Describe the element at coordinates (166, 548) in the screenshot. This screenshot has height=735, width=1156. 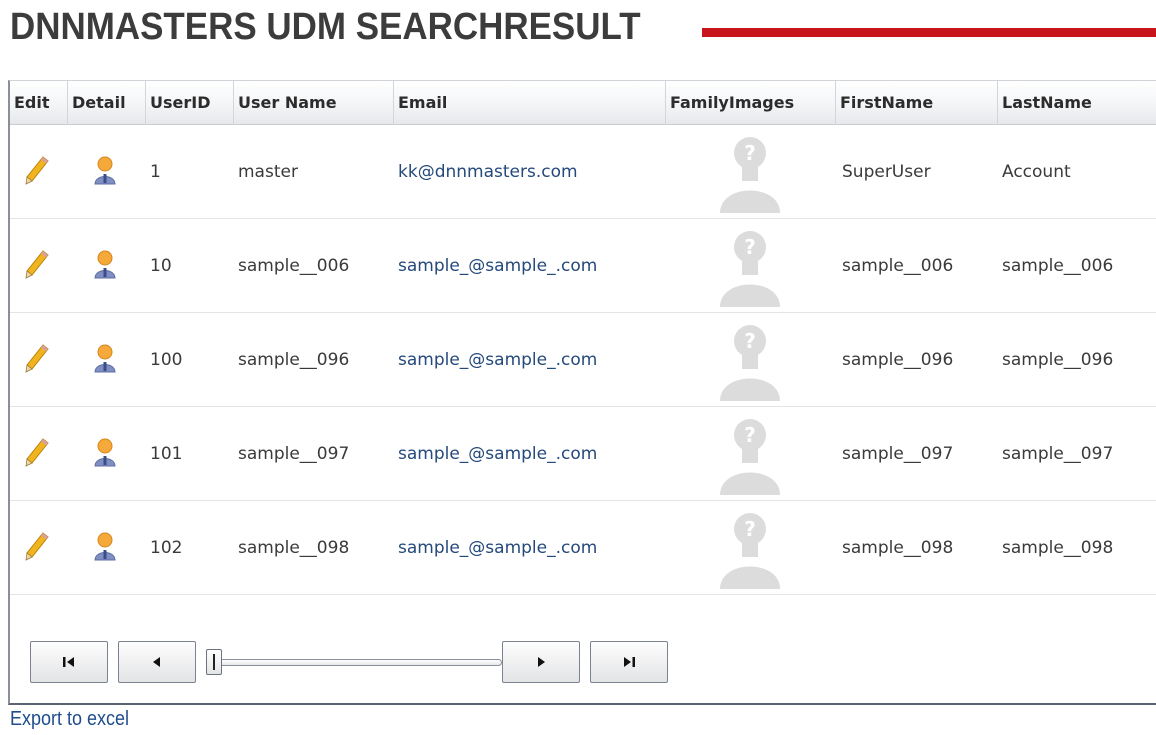
I see `cell-userid: 102` at that location.